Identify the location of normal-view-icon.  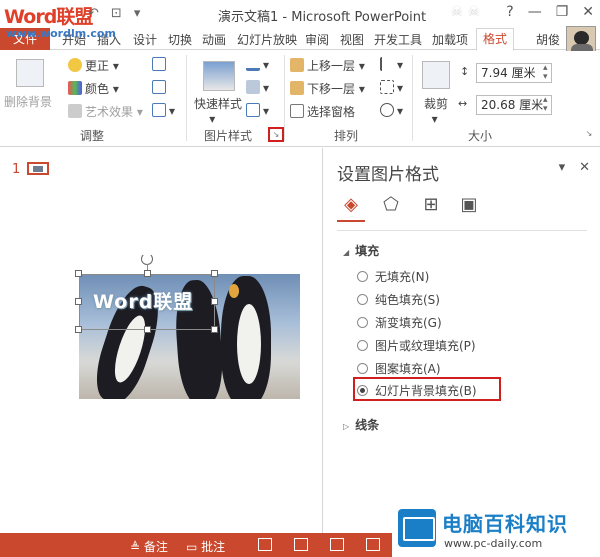
(265, 544).